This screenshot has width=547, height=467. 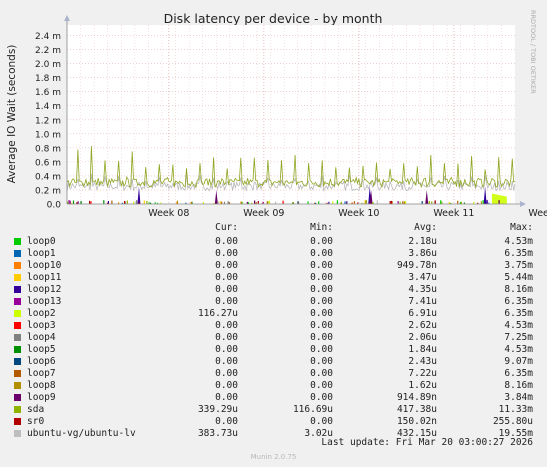 What do you see at coordinates (273, 278) in the screenshot?
I see `legend-row: loop11 0.00 0.00 3.47u 5.44m` at bounding box center [273, 278].